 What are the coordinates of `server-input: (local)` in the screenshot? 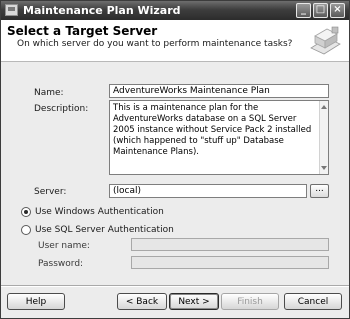 It's located at (208, 191).